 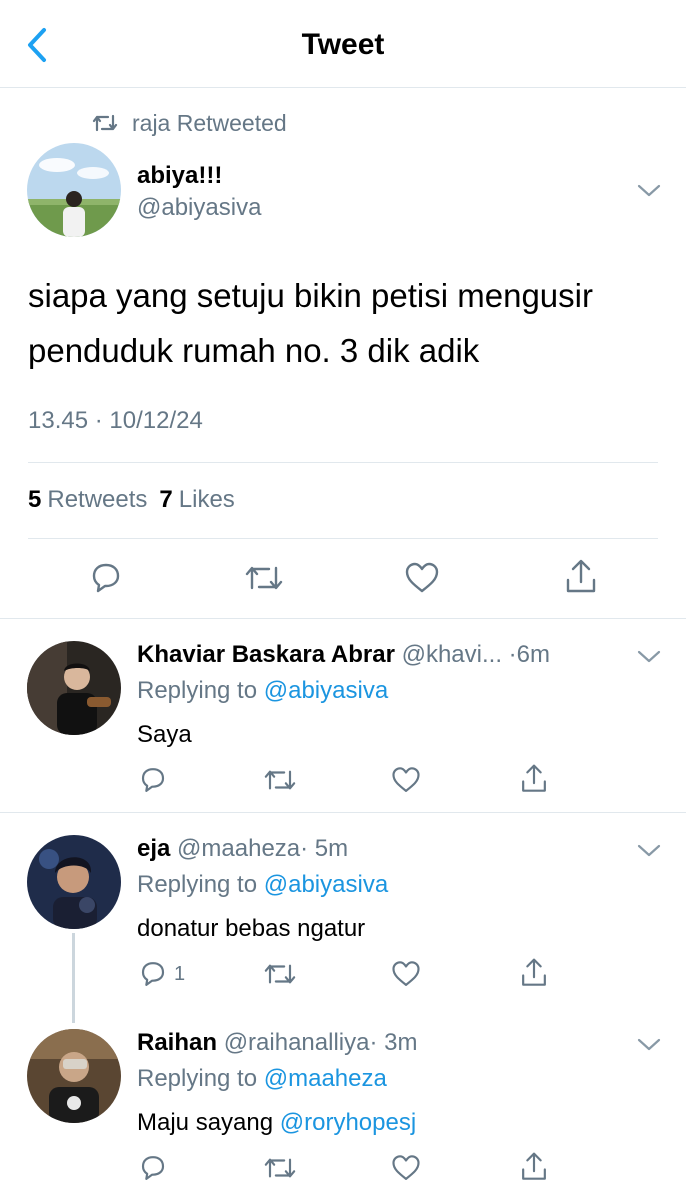 I want to click on reply-time: ·6m, so click(x=529, y=654).